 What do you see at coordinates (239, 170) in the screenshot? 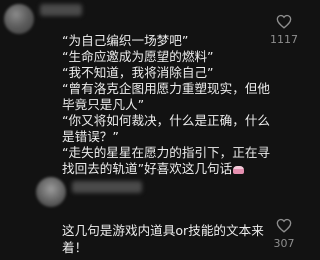
I see `cake-emoji-icon` at bounding box center [239, 170].